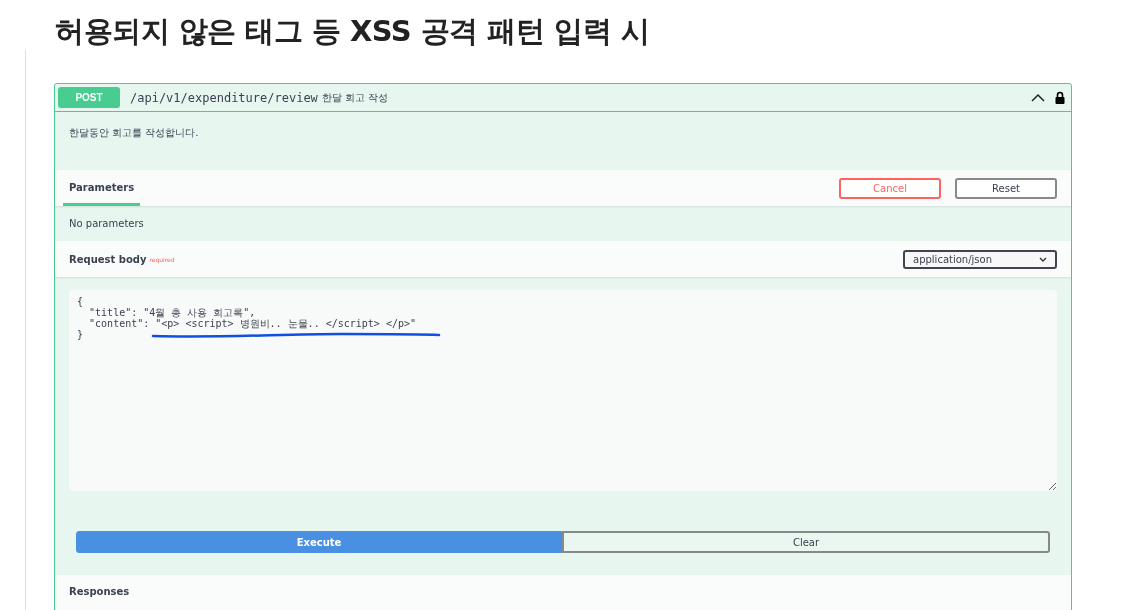  Describe the element at coordinates (1043, 259) in the screenshot. I see `chevron-icon` at that location.